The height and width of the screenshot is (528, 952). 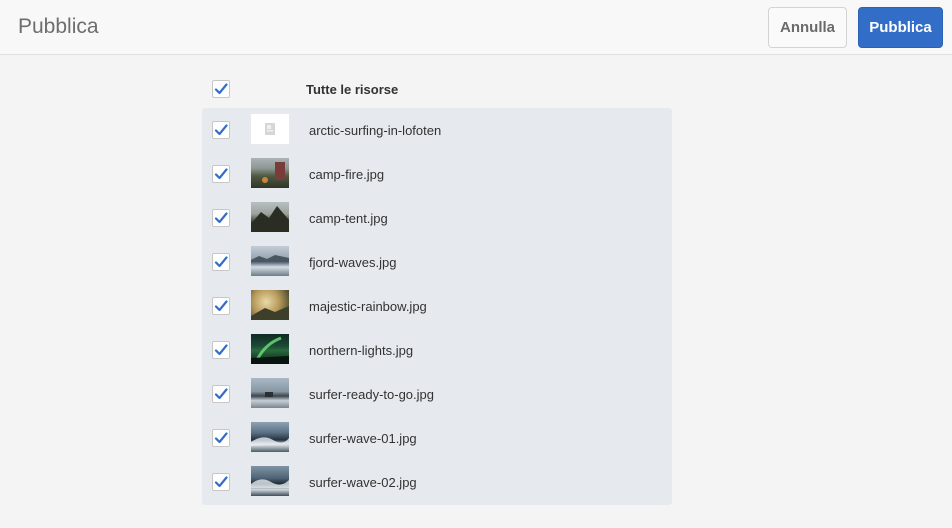 What do you see at coordinates (371, 394) in the screenshot?
I see `asset-name: surfer-ready-to-go.jpg` at bounding box center [371, 394].